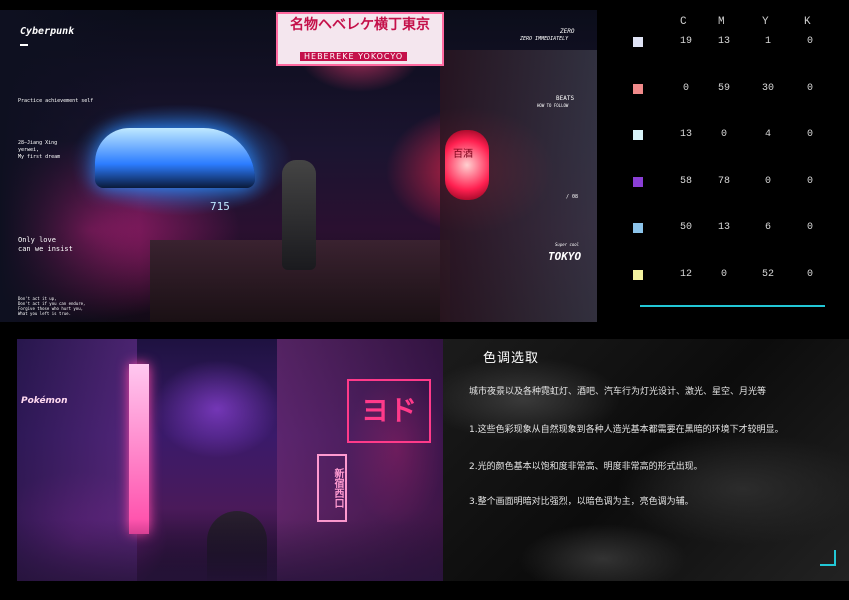 This screenshot has width=849, height=600. Describe the element at coordinates (389, 411) in the screenshot. I see `yodo-sign: ヨド` at that location.